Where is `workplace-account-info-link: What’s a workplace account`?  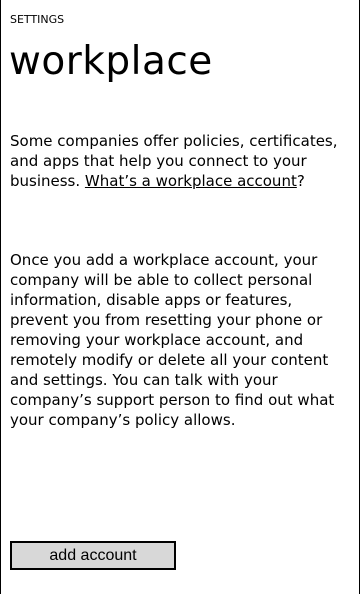 workplace-account-info-link: What’s a workplace account is located at coordinates (191, 181).